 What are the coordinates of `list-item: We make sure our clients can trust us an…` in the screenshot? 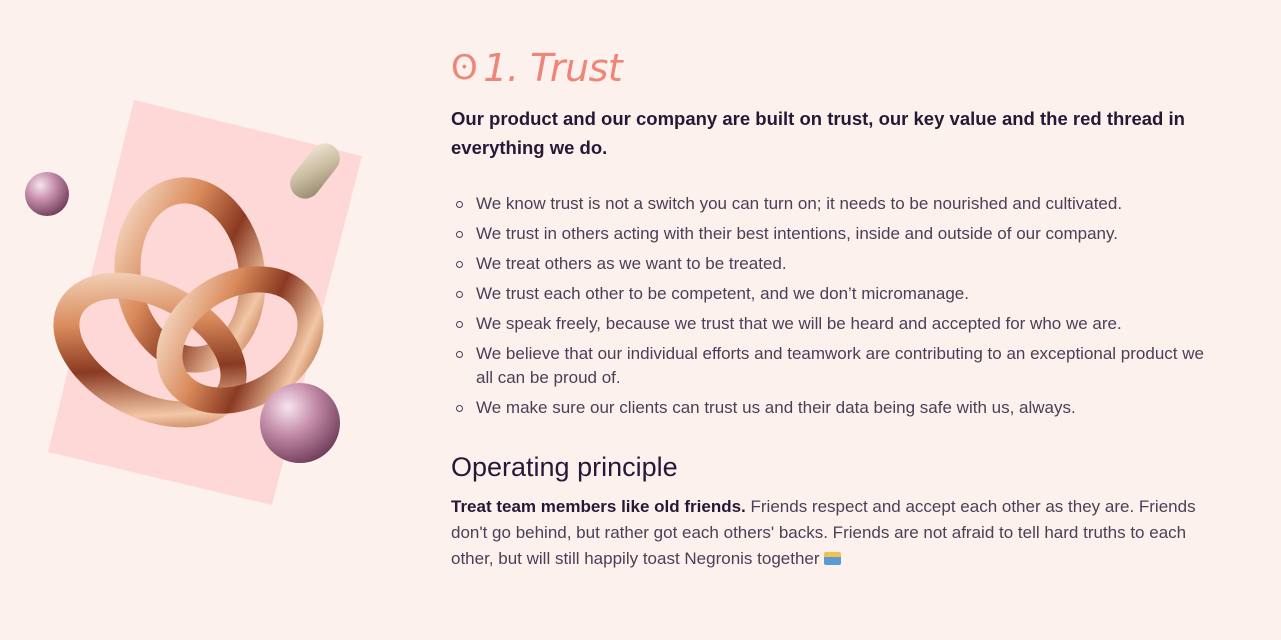 It's located at (833, 408).